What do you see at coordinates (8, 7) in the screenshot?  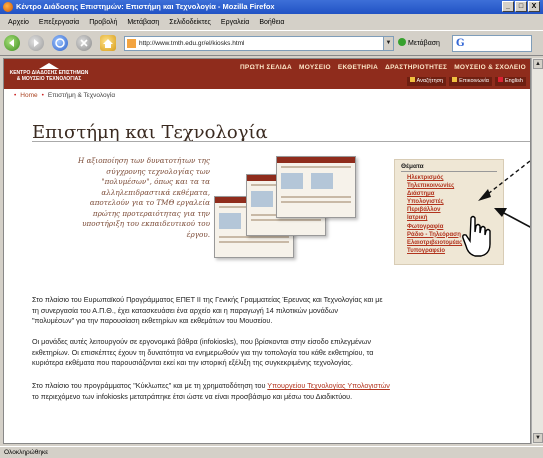 I see `firefox-icon` at bounding box center [8, 7].